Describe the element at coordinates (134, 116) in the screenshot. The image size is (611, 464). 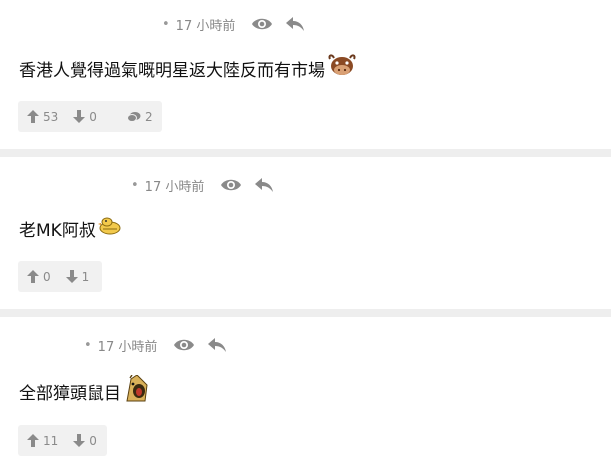
I see `comment-bubble-icon` at that location.